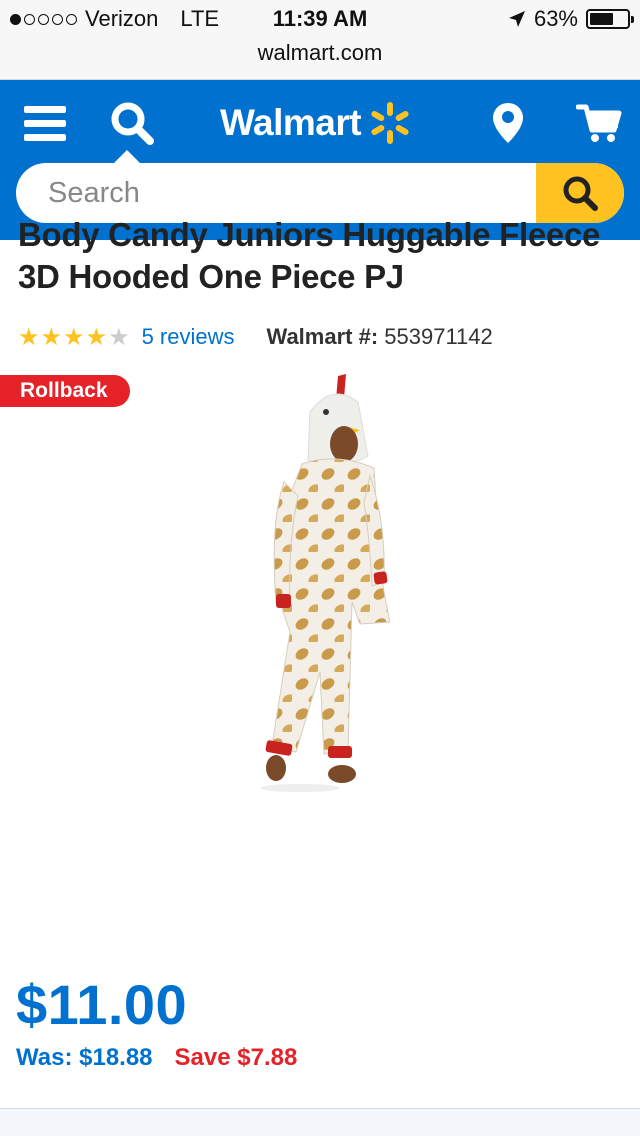  I want to click on price-details: Was: $18.88 Save $7.88, so click(156, 1058).